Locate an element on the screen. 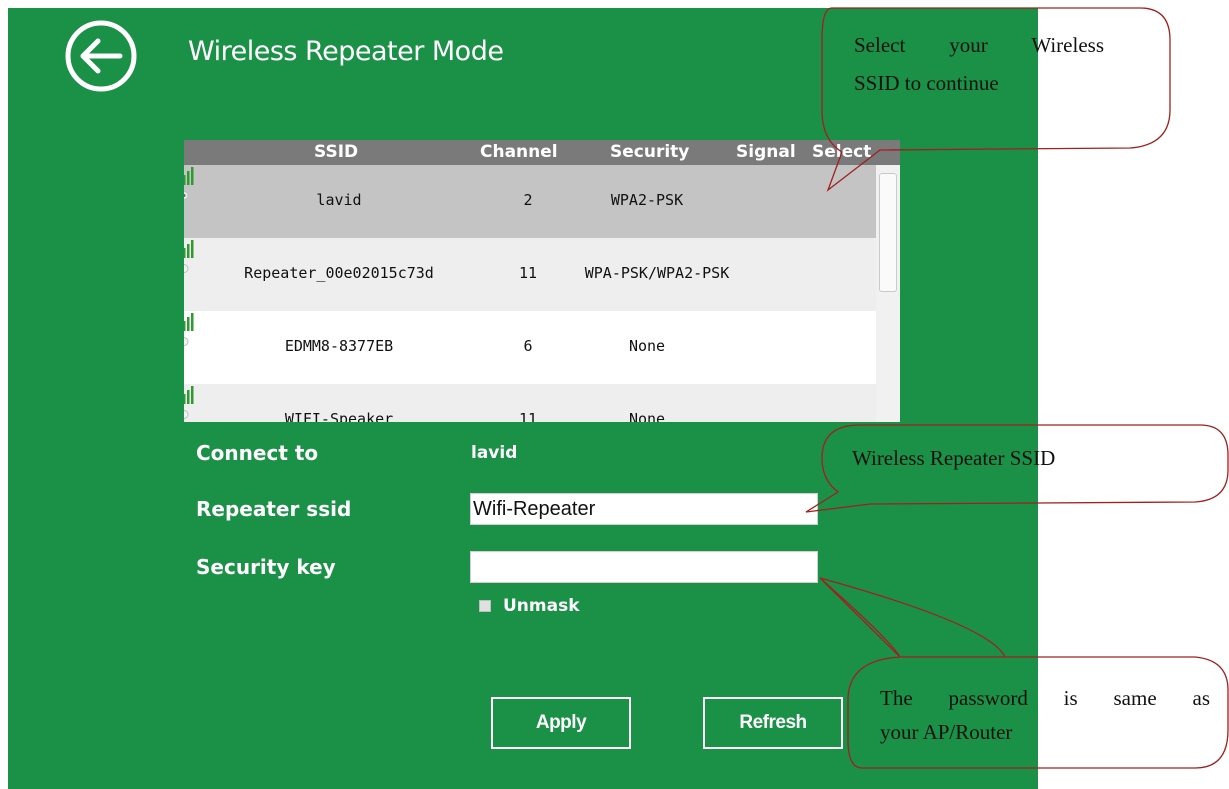 Image resolution: width=1229 pixels, height=789 pixels. callout-repeater-ssid-text: Wireless Repeater SSID is located at coordinates (954, 458).